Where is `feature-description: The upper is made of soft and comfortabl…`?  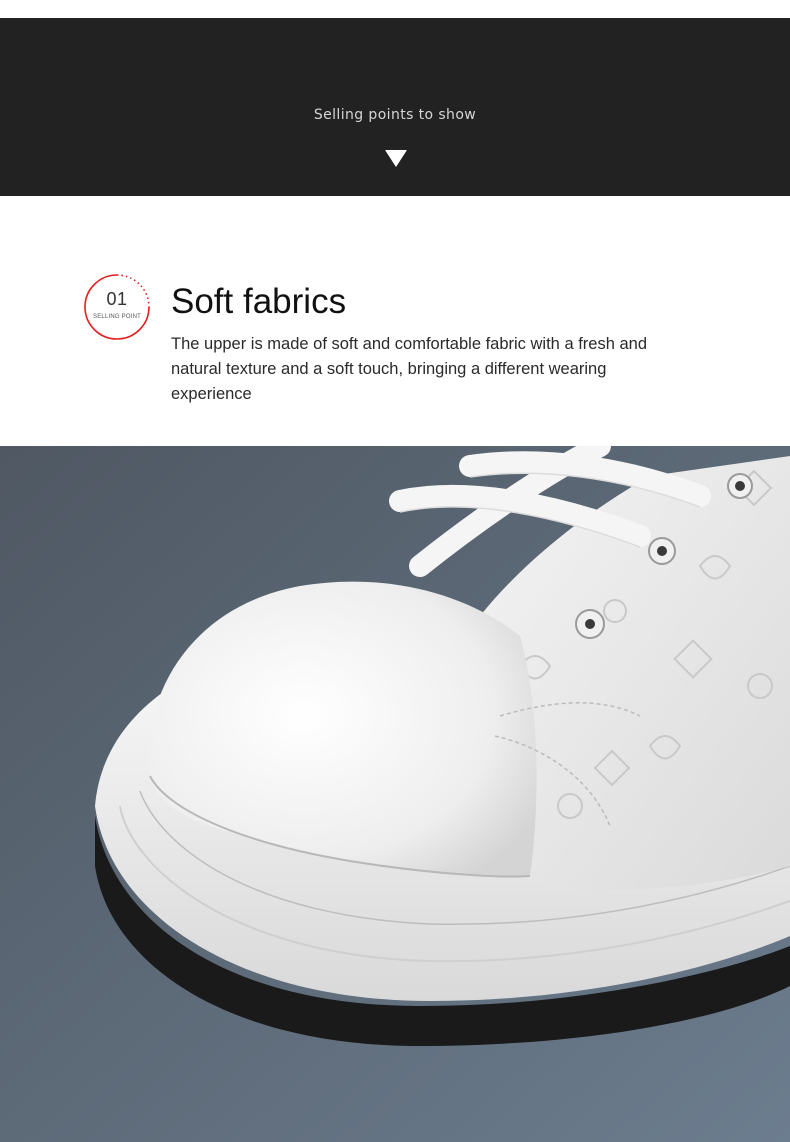
feature-description: The upper is made of soft and comfortabl… is located at coordinates (409, 369).